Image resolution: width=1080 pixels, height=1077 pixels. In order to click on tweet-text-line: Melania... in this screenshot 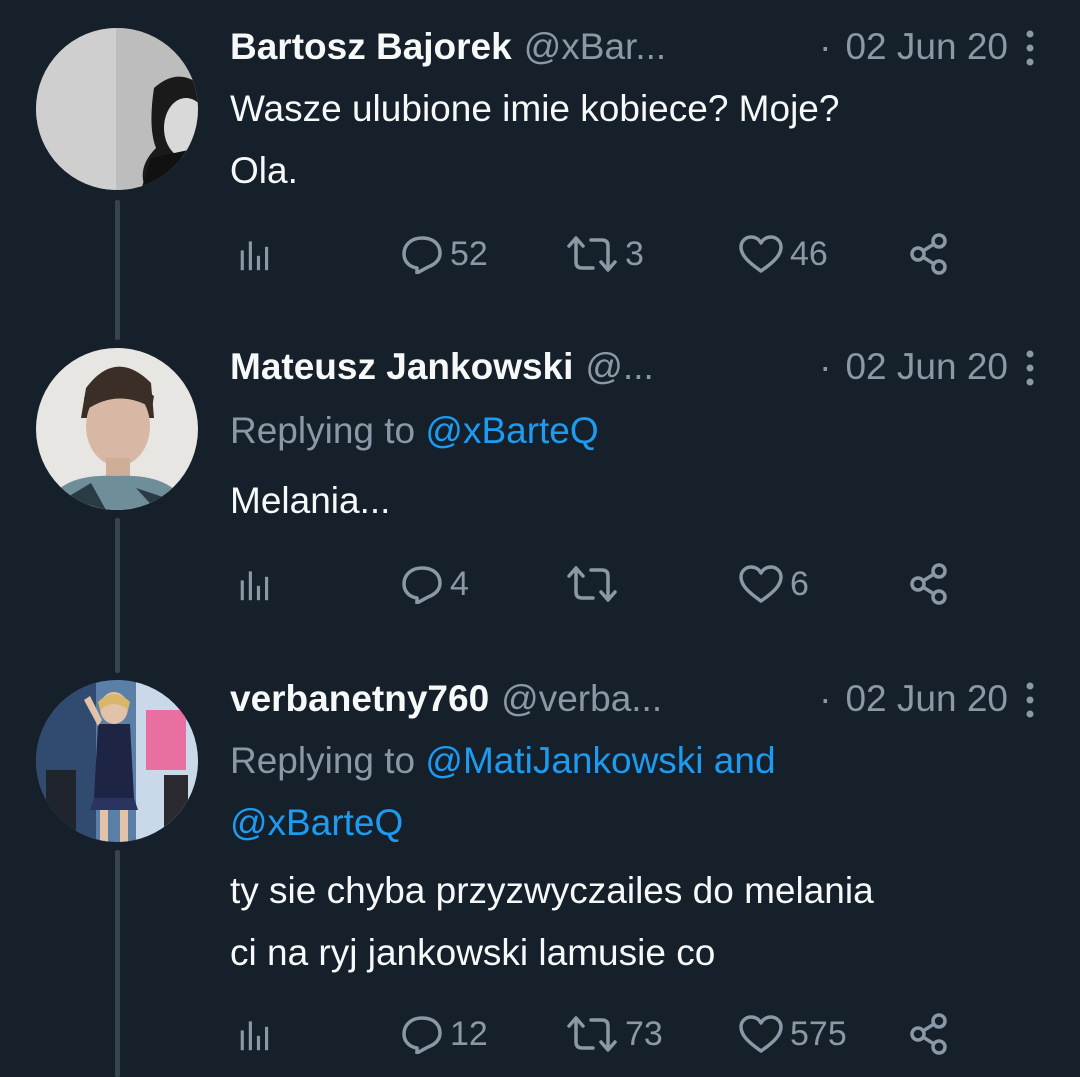, I will do `click(310, 500)`.